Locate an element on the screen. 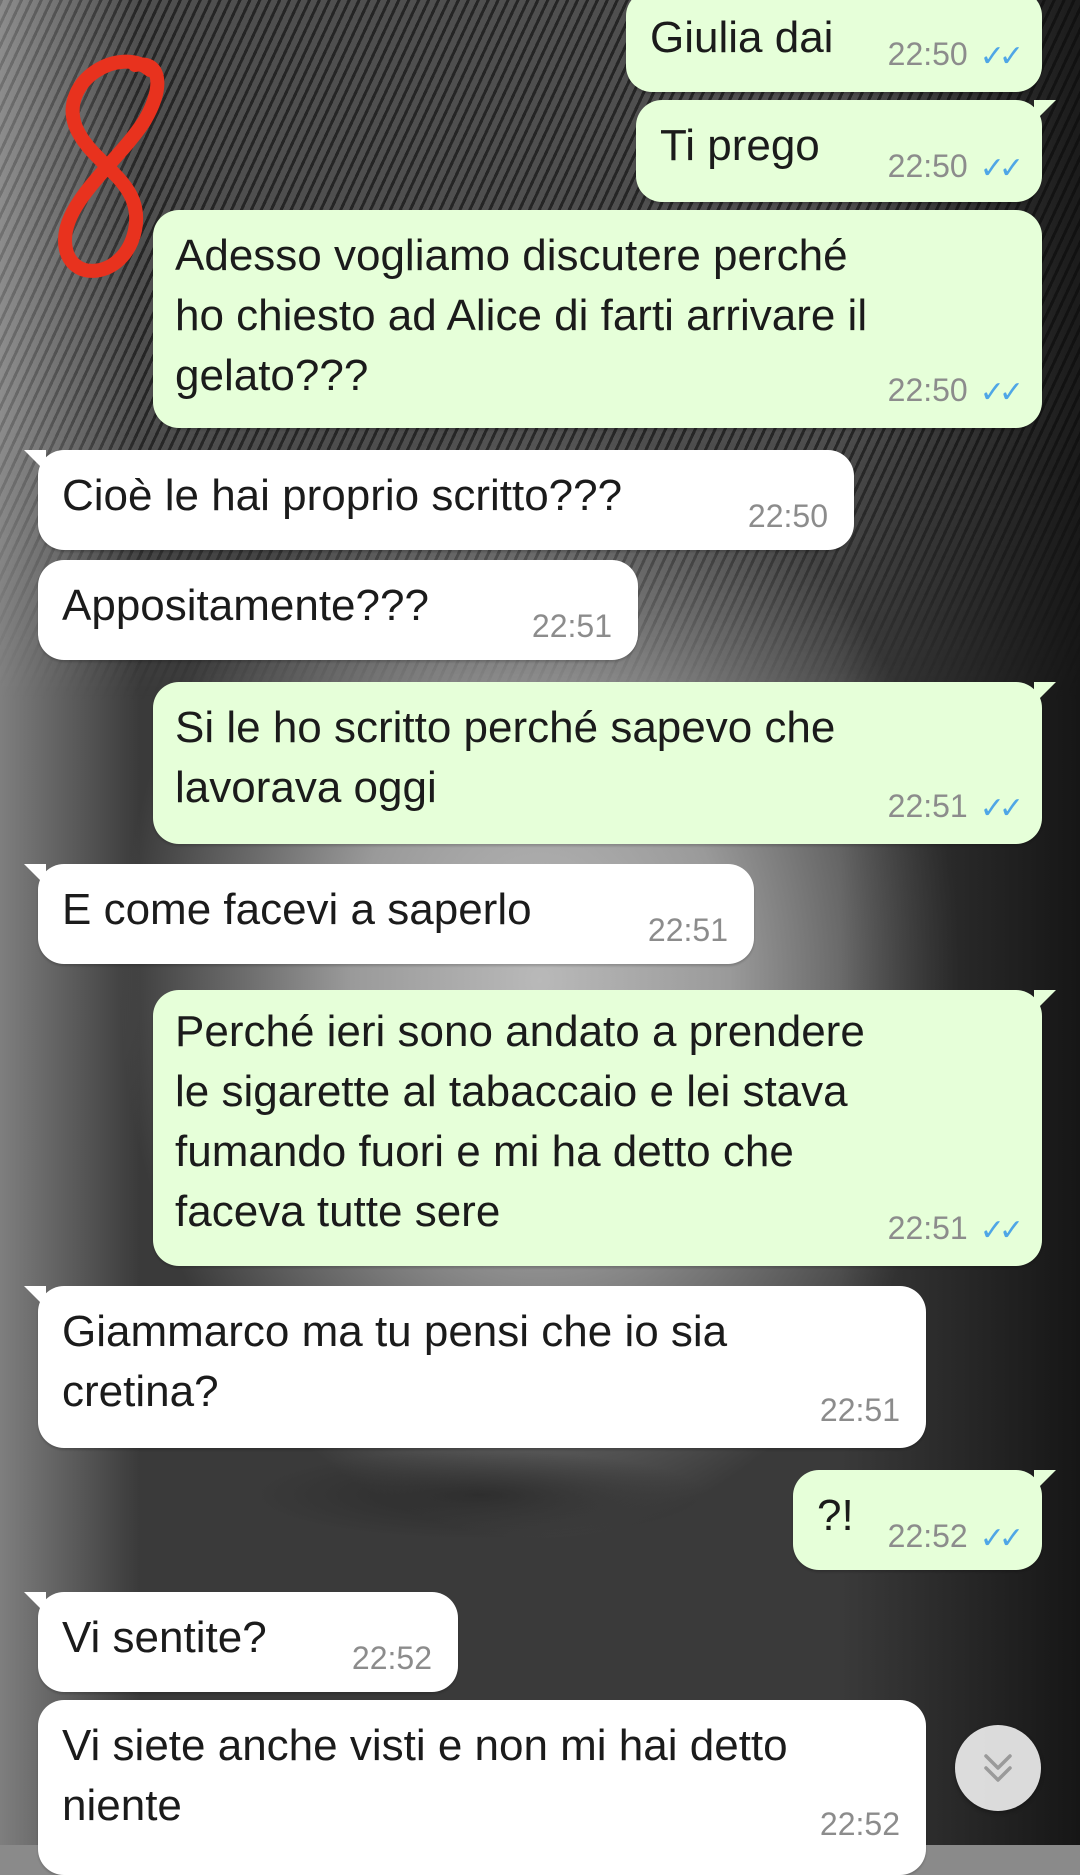 The image size is (1080, 1875). message-bubble-outgoing: ?! 22:52 ✓✓ is located at coordinates (924, 1520).